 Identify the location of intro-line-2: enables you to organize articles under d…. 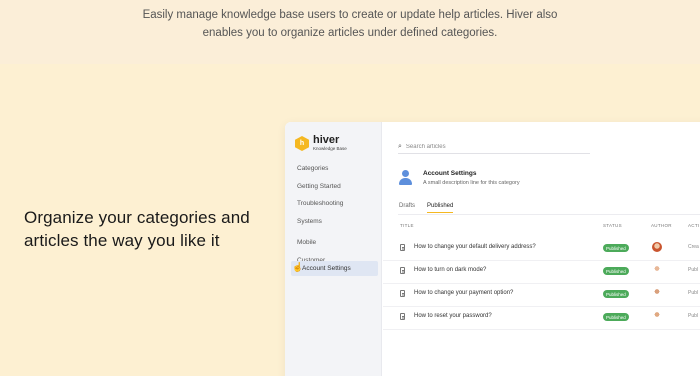
(350, 33).